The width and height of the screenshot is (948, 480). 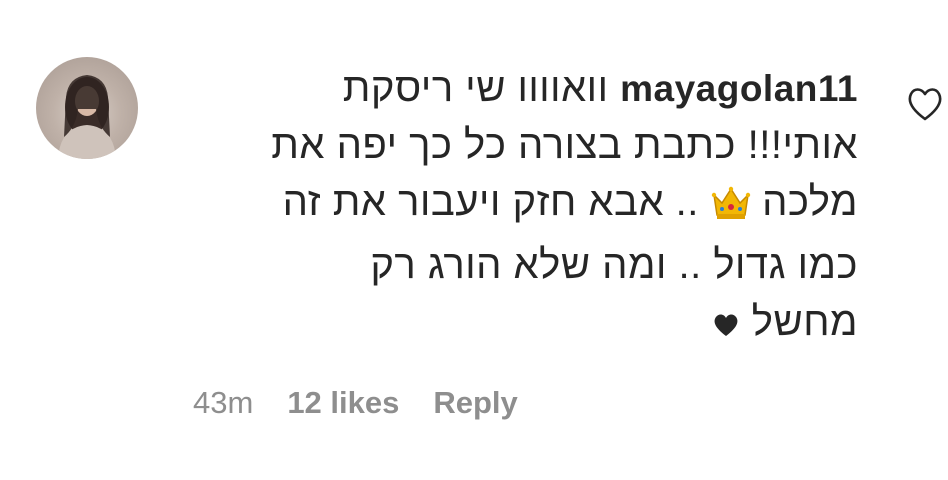 What do you see at coordinates (726, 325) in the screenshot?
I see `black-heart-icon` at bounding box center [726, 325].